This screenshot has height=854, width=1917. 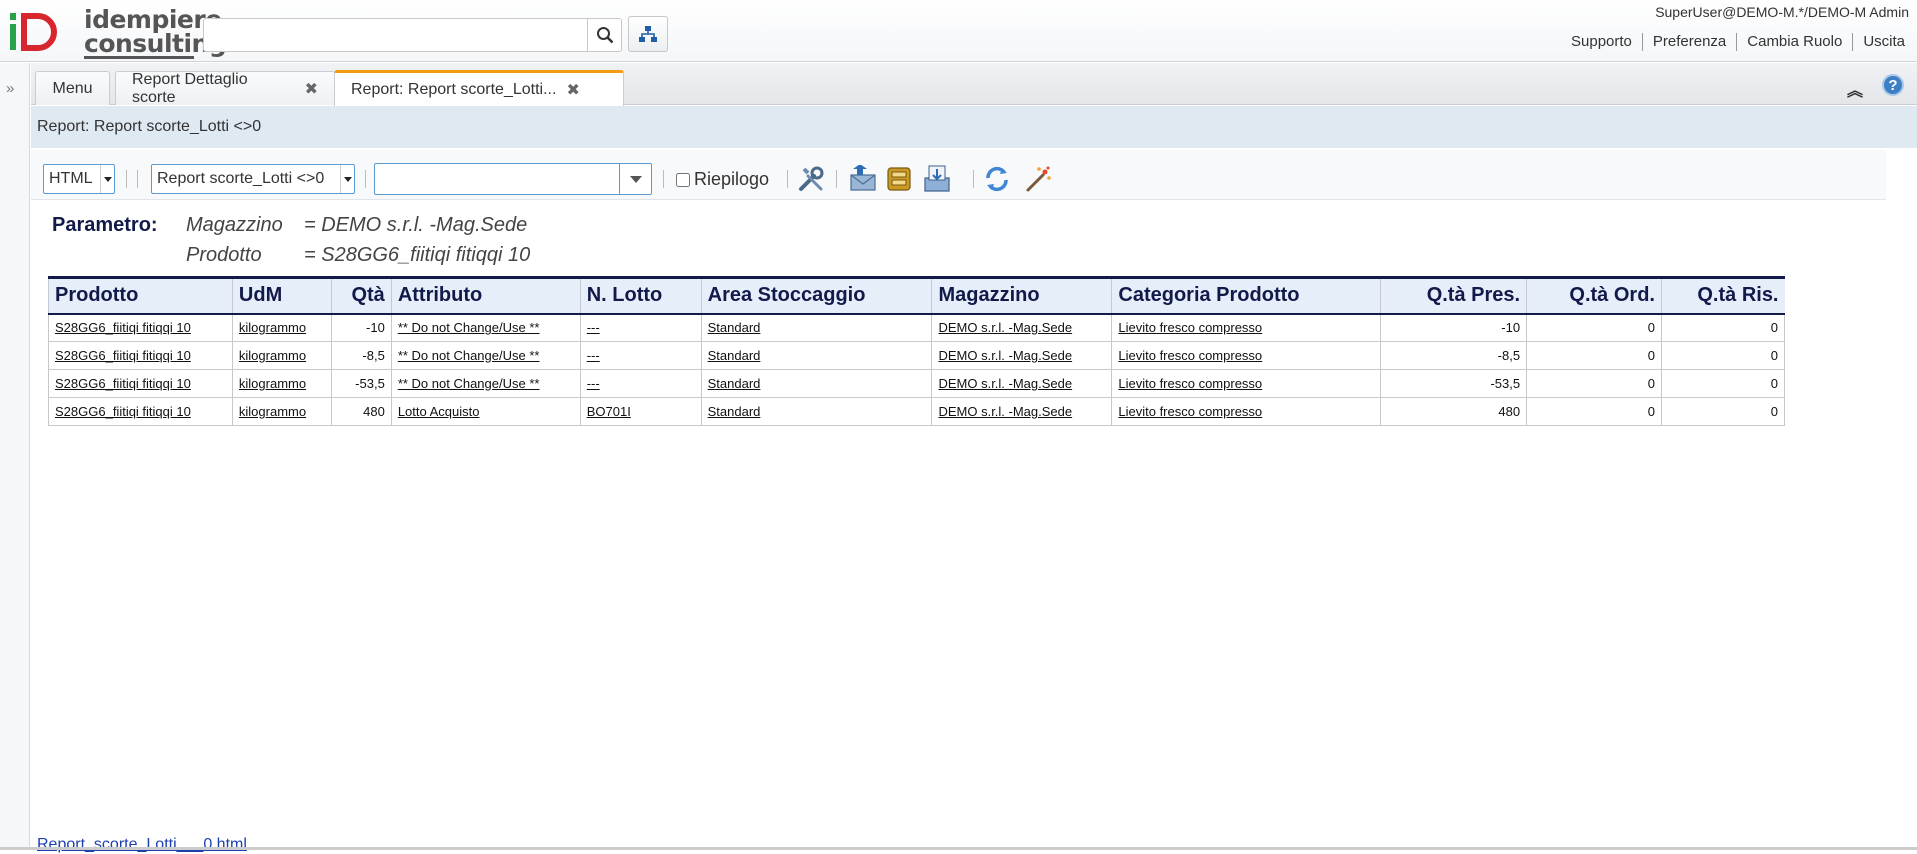 What do you see at coordinates (1601, 42) in the screenshot?
I see `link-supporto: Supporto` at bounding box center [1601, 42].